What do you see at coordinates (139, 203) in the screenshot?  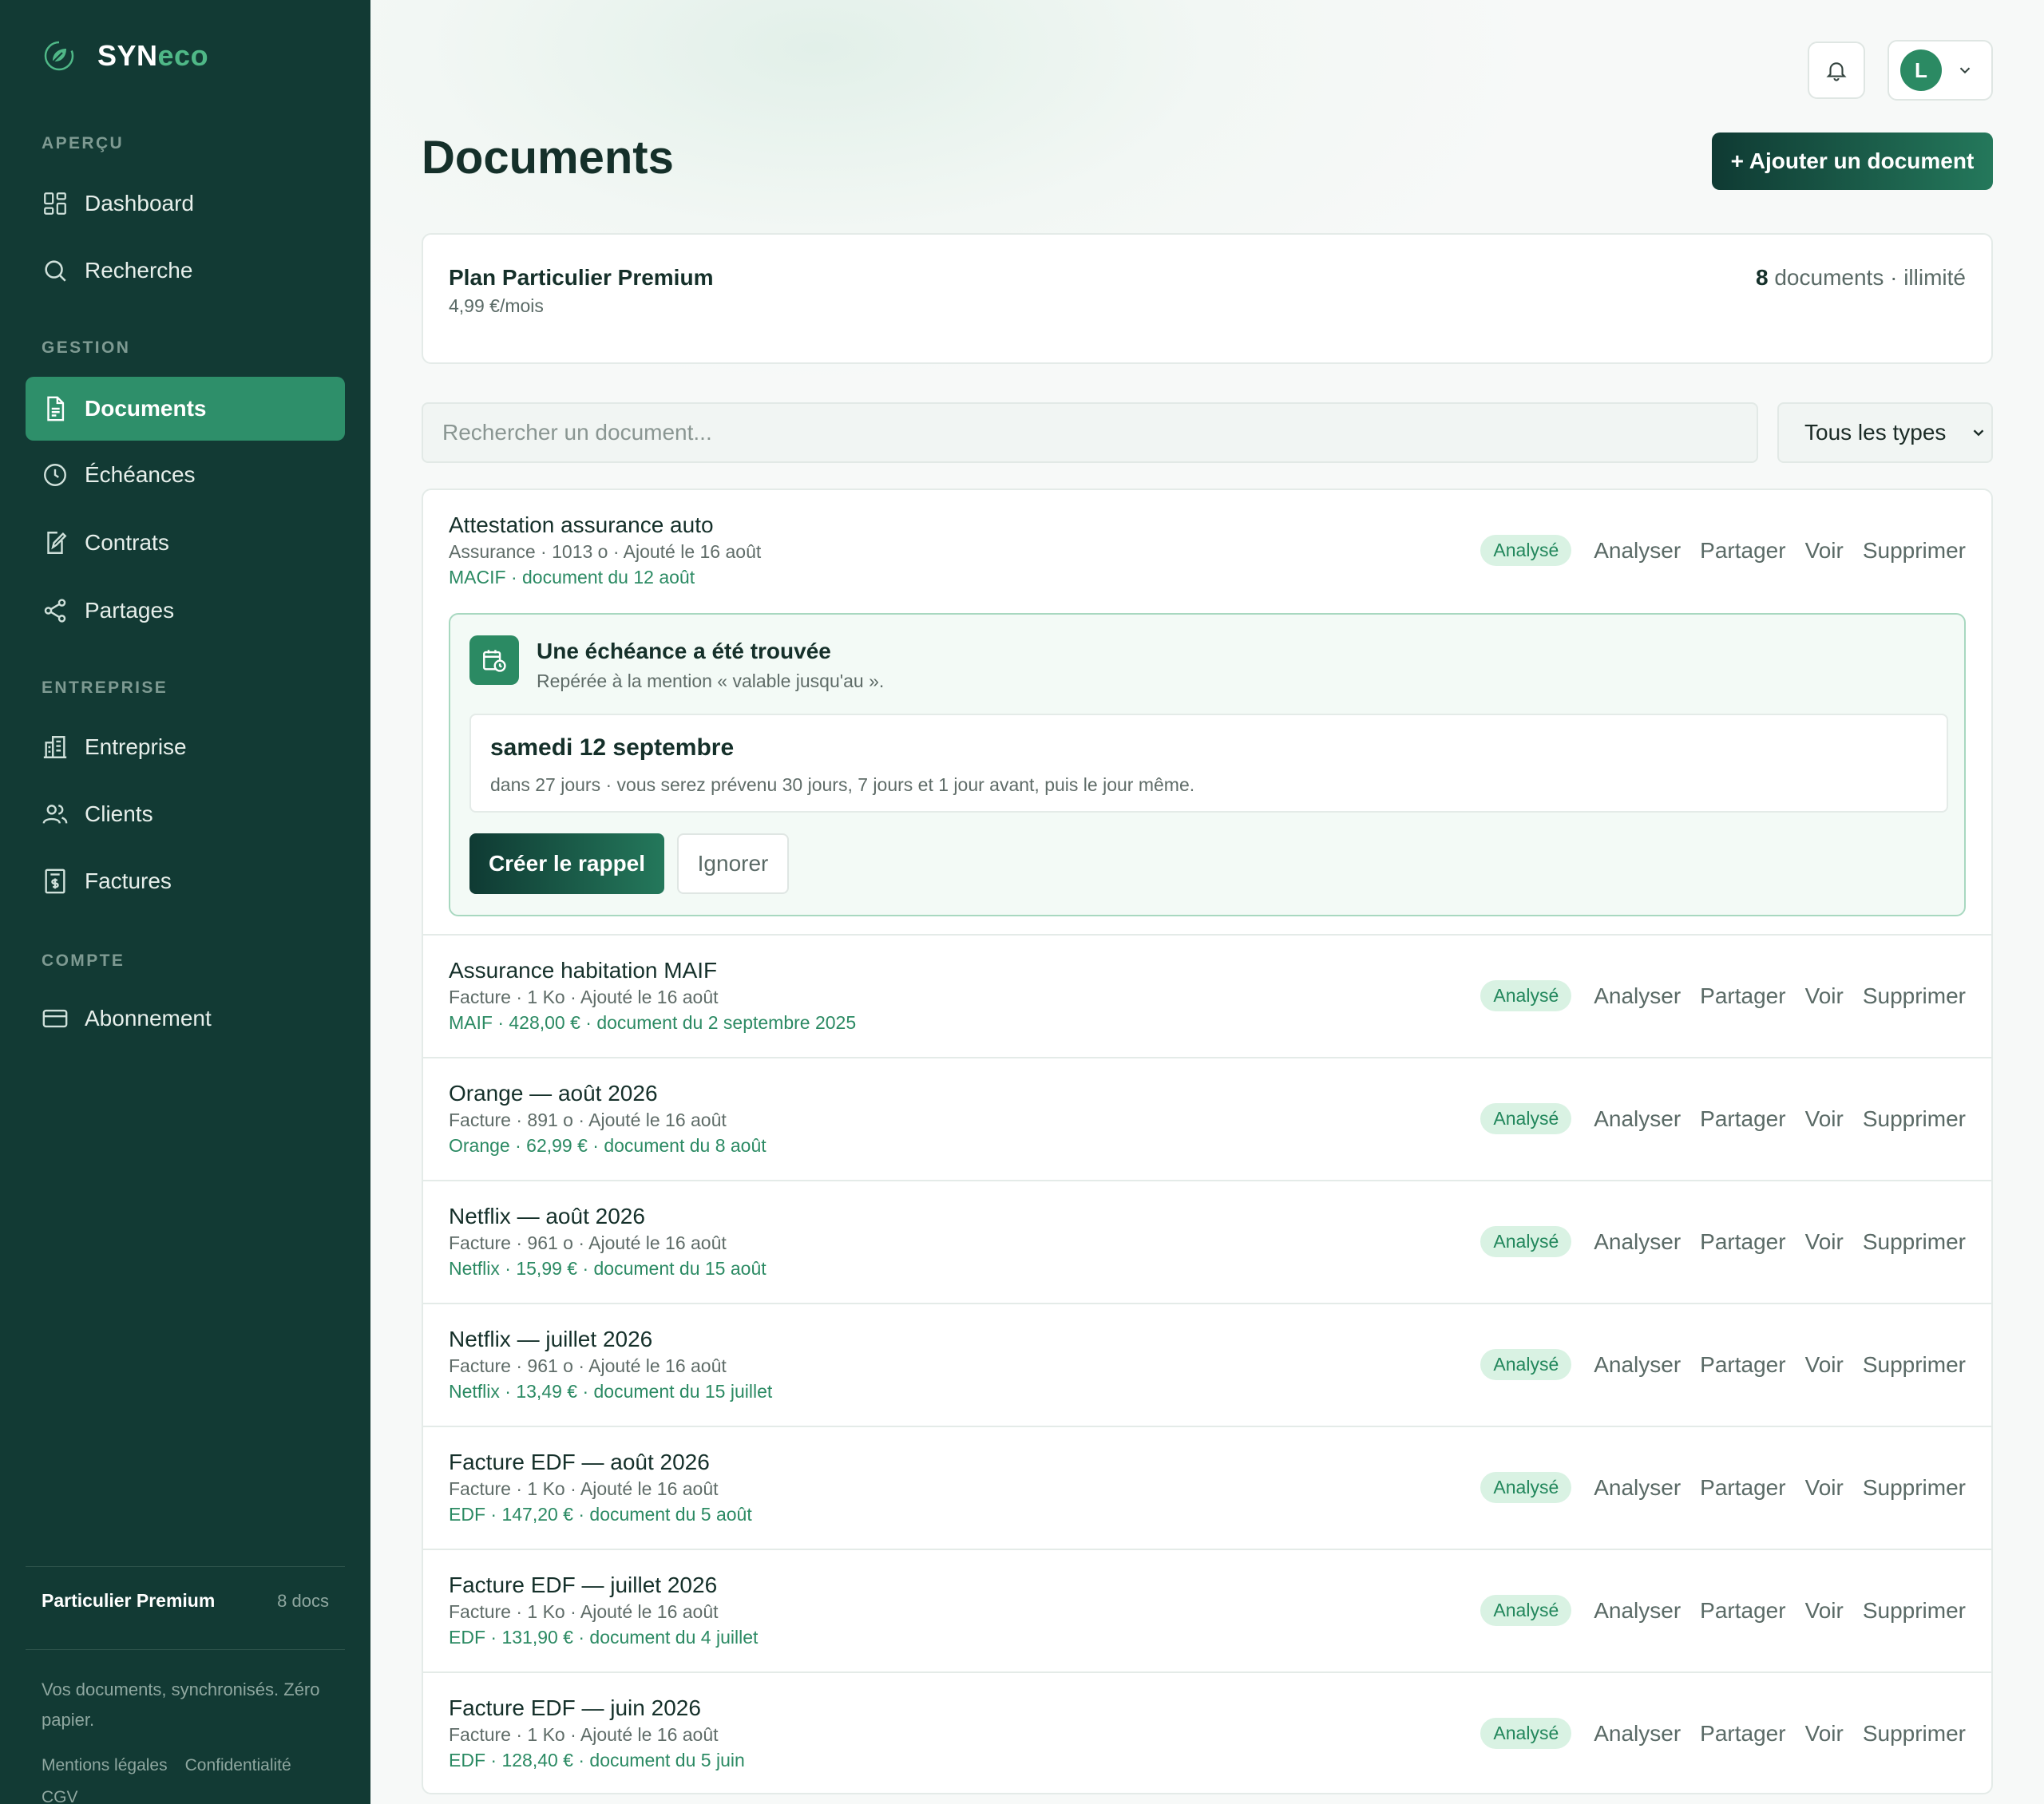 I see `sidebar-item-label: Dashboard` at bounding box center [139, 203].